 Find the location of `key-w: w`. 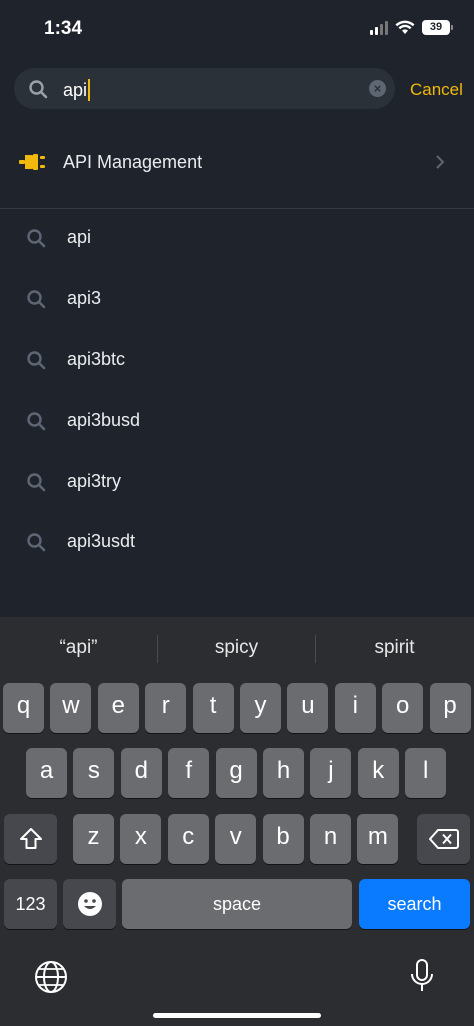

key-w: w is located at coordinates (71, 708).